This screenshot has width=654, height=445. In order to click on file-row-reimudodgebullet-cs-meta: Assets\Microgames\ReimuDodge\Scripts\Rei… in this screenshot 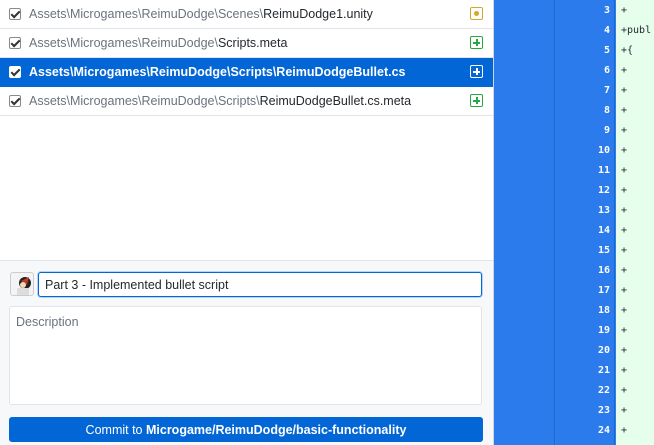, I will do `click(246, 101)`.